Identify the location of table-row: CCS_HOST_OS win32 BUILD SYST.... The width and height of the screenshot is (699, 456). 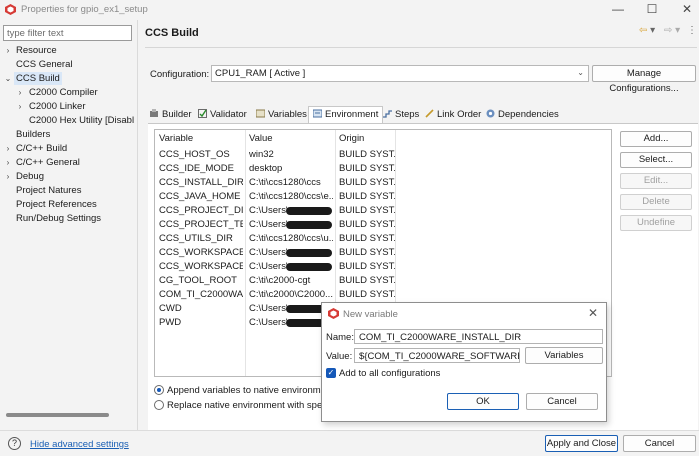
(383, 155).